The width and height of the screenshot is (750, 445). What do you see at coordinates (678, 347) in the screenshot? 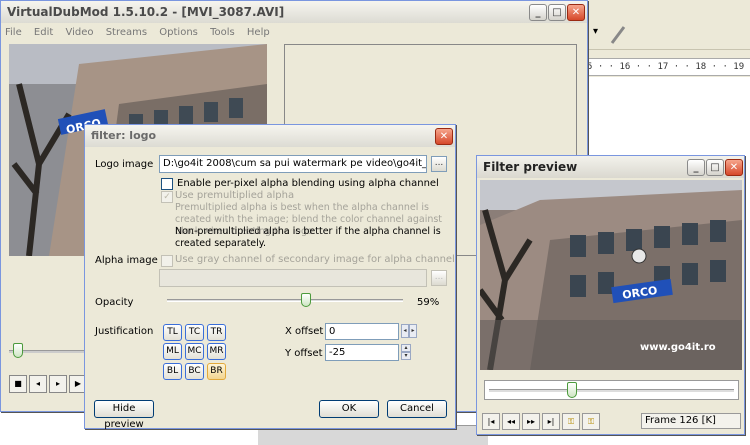
I see `watermark-text: www.go4it.ro` at bounding box center [678, 347].